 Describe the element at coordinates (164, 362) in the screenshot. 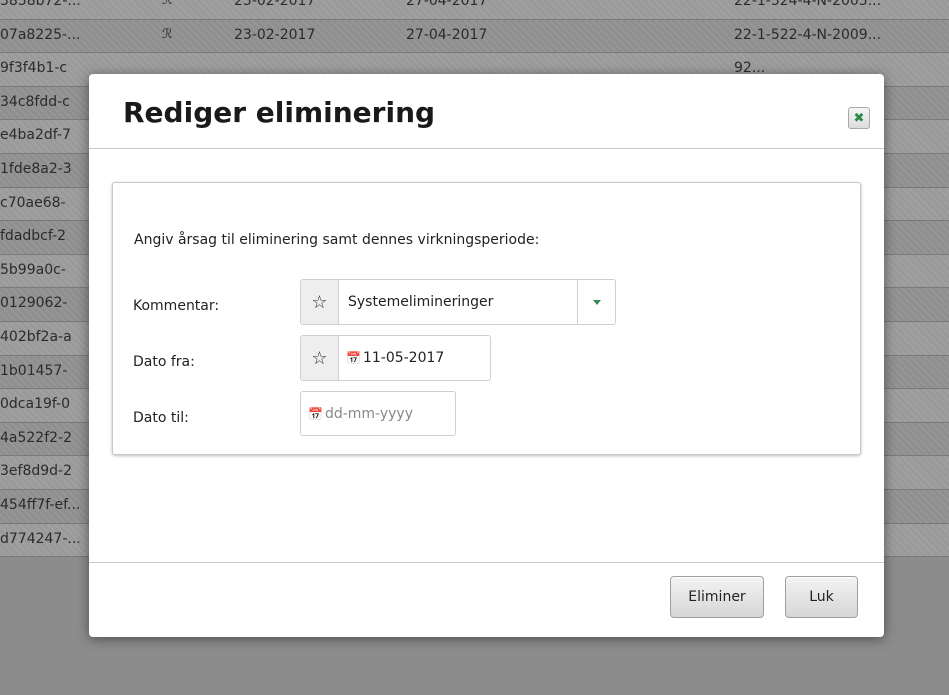

I see `dato-fra-label: Dato fra:` at that location.